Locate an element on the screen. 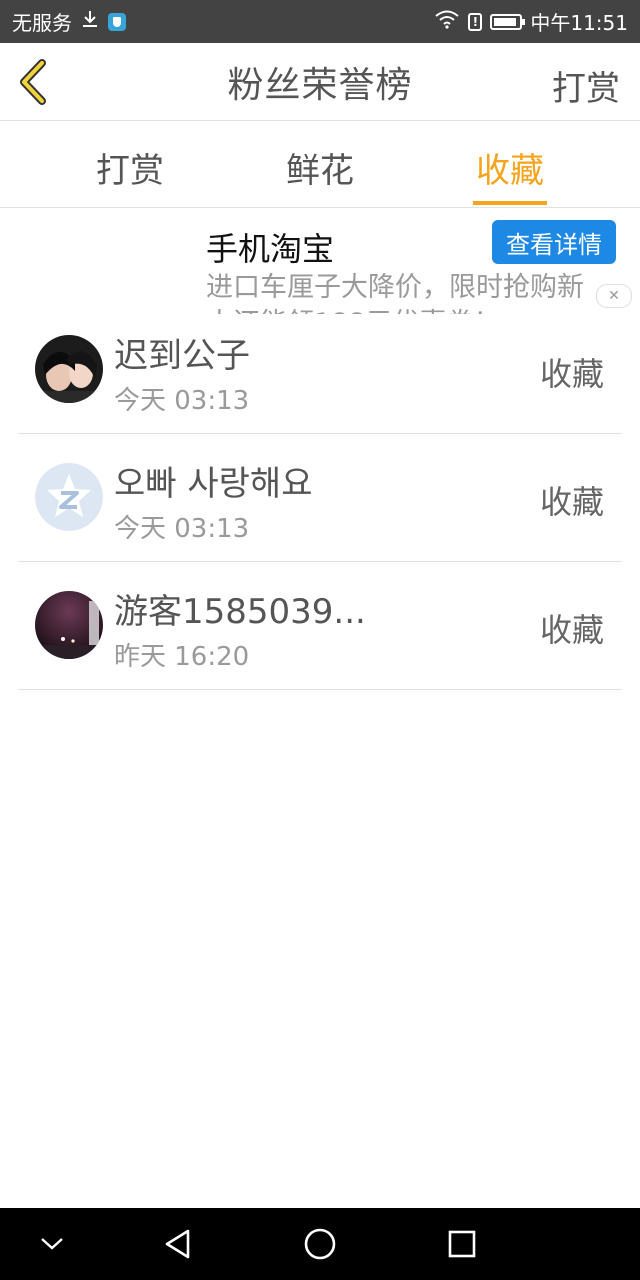  ad-close-button: ✕ is located at coordinates (614, 296).